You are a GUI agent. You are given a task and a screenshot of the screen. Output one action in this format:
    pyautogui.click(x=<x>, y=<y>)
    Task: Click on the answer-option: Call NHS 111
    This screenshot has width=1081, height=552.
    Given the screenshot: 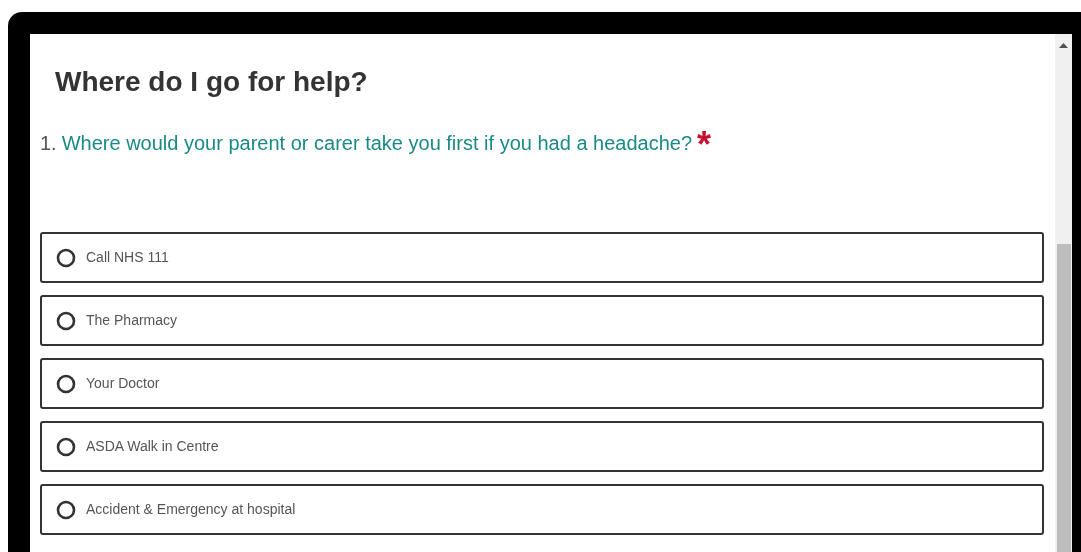 What is the action you would take?
    pyautogui.click(x=542, y=257)
    